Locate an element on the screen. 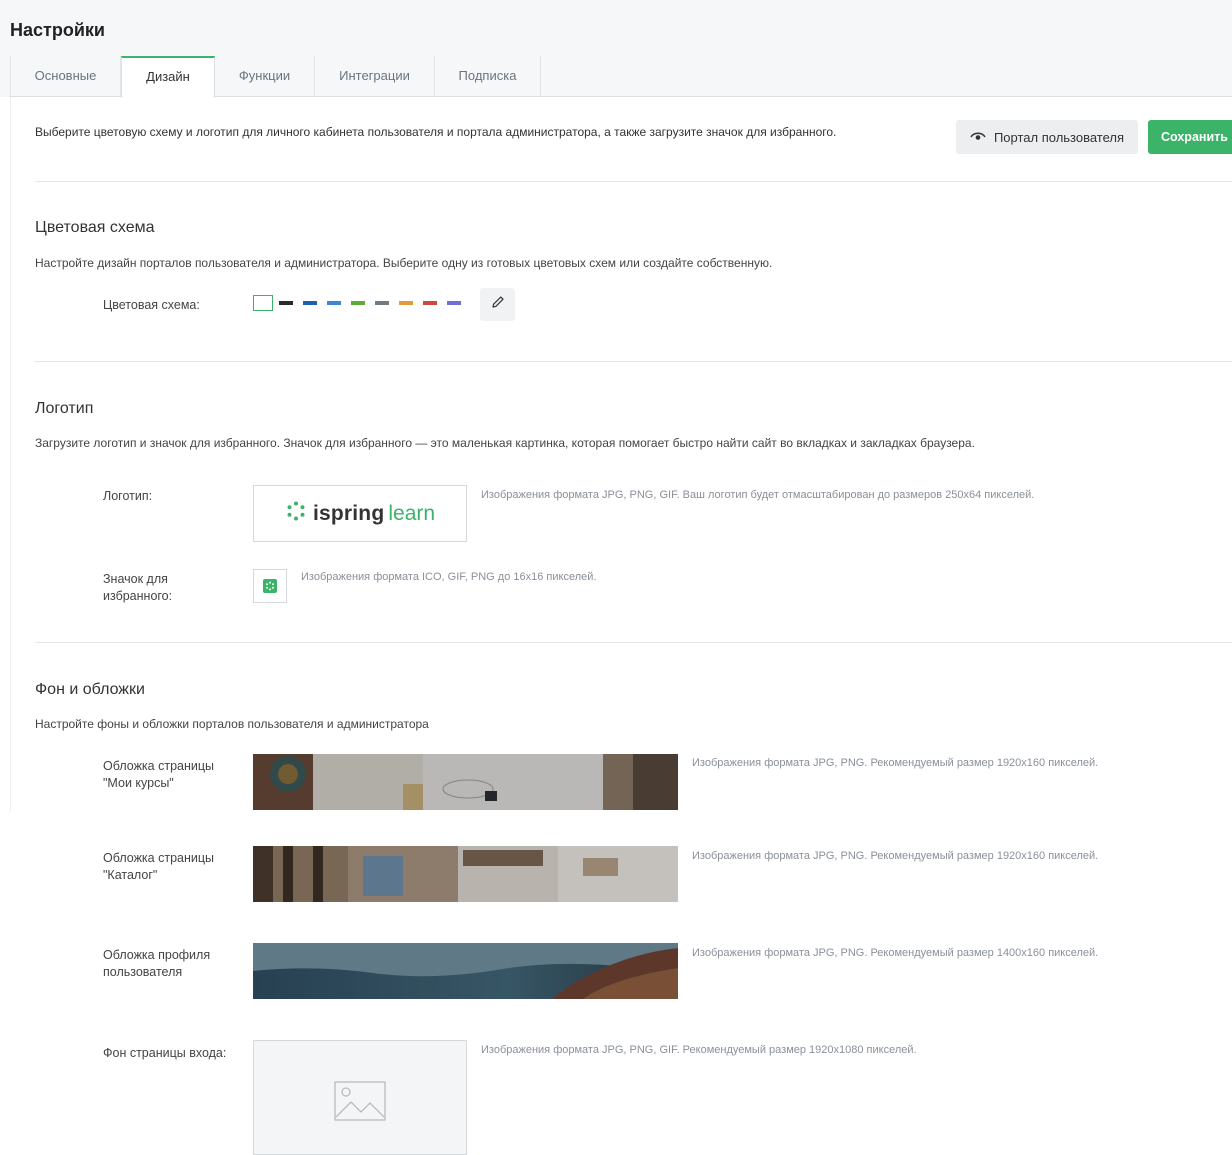 This screenshot has width=1232, height=1155. color-swatch-black is located at coordinates (286, 303).